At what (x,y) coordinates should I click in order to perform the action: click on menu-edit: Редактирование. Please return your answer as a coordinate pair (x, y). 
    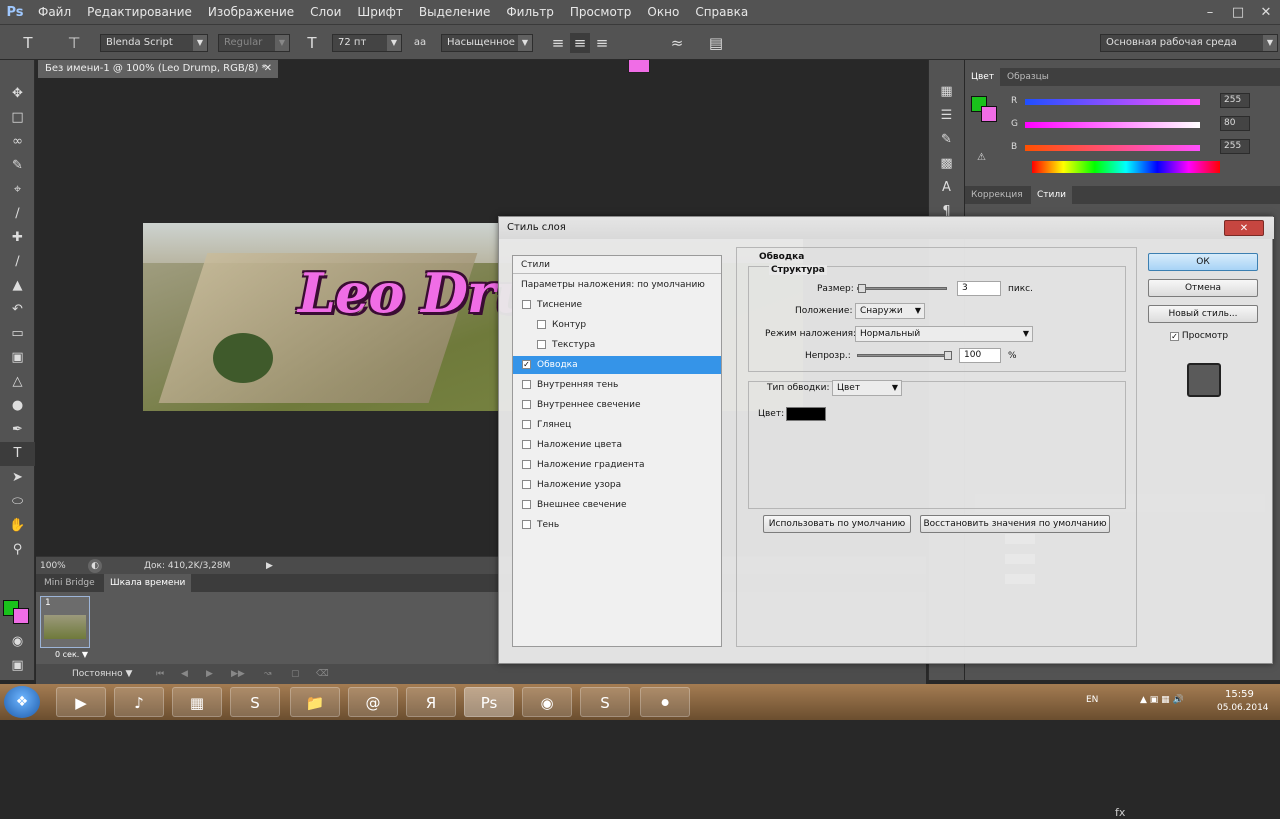
    Looking at the image, I should click on (139, 12).